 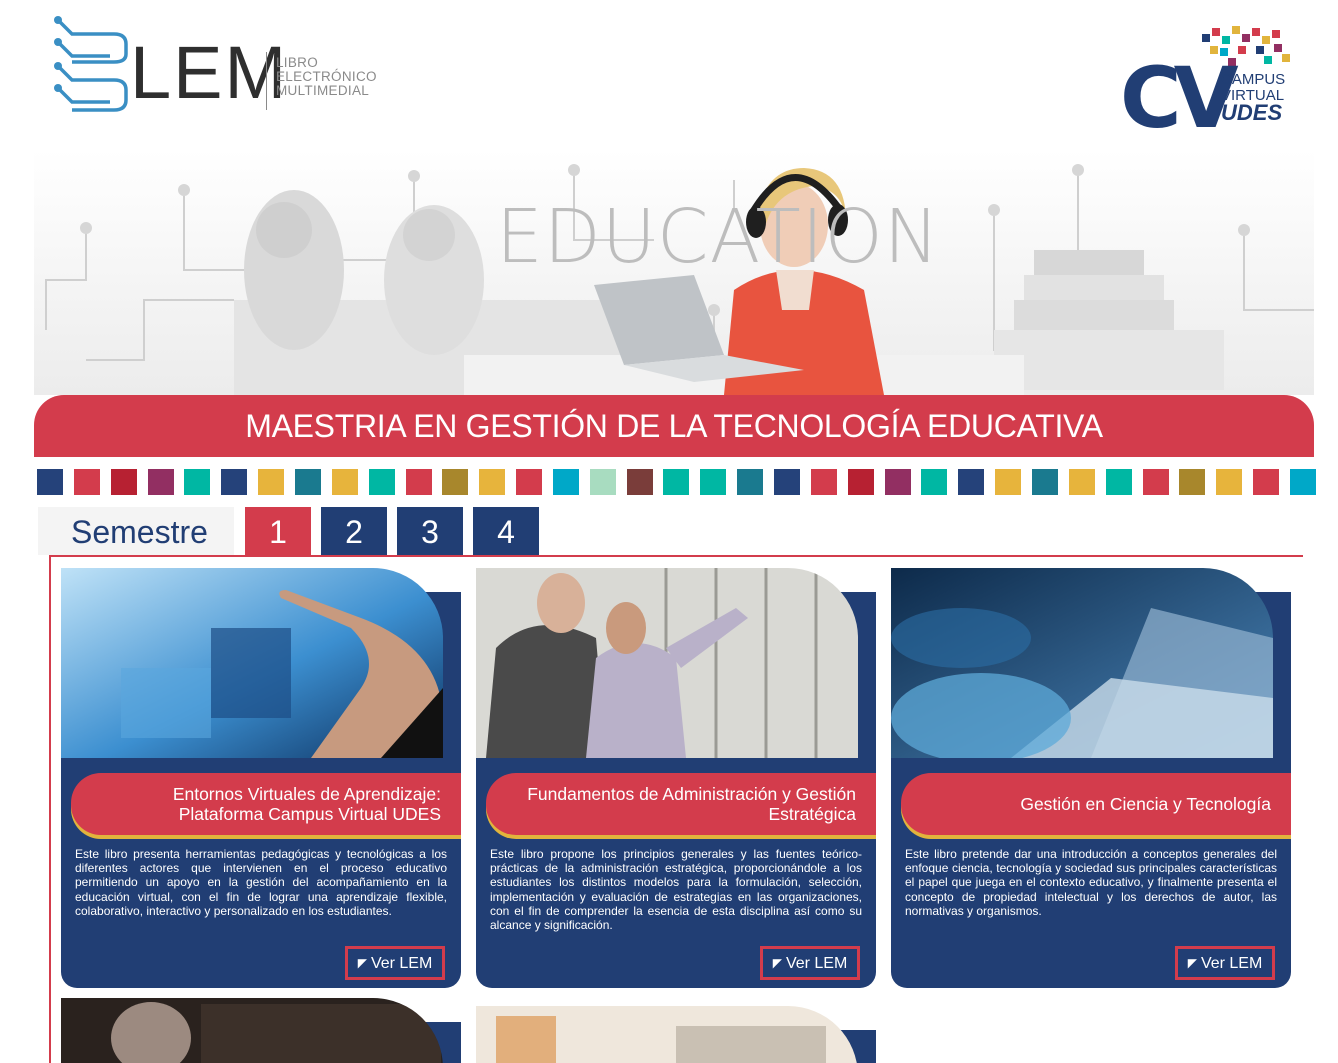 What do you see at coordinates (1179, 98) in the screenshot?
I see `cv-letters: CV` at bounding box center [1179, 98].